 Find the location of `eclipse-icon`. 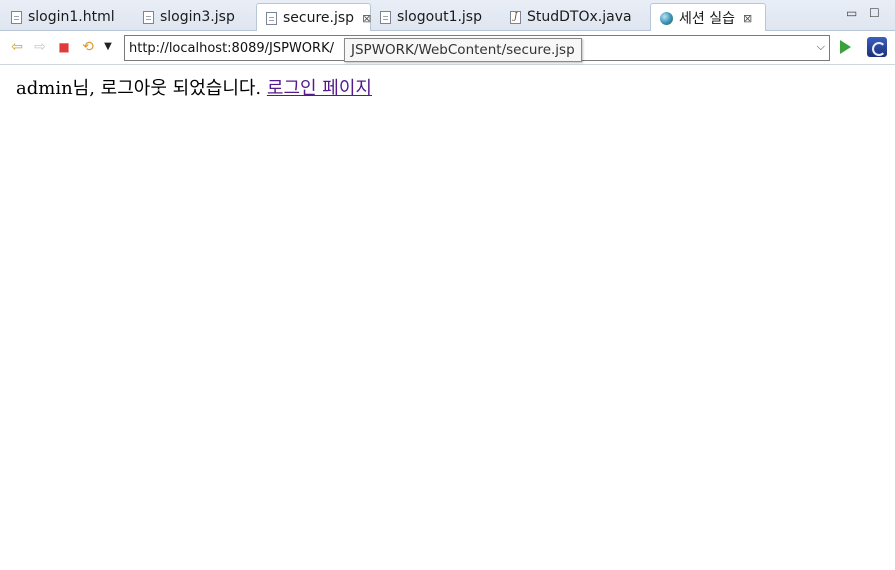

eclipse-icon is located at coordinates (877, 47).